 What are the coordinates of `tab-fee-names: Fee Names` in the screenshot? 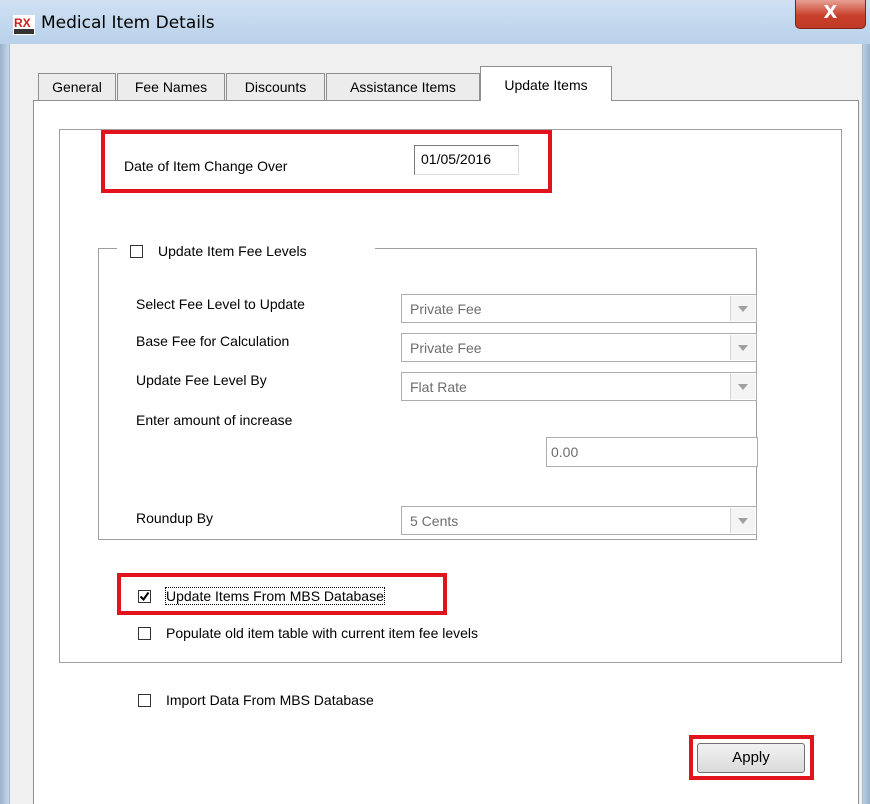 It's located at (171, 86).